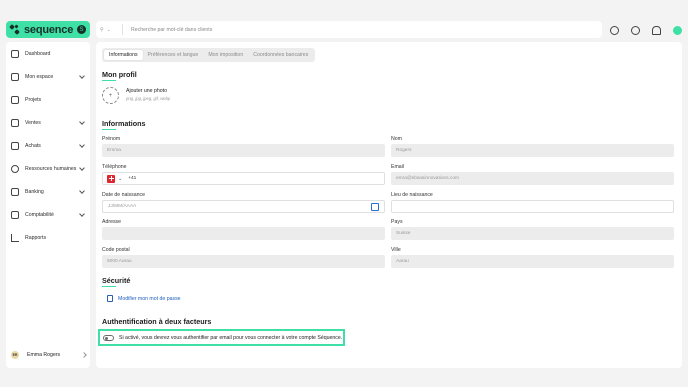 The height and width of the screenshot is (387, 688). Describe the element at coordinates (15, 169) in the screenshot. I see `people-icon` at that location.